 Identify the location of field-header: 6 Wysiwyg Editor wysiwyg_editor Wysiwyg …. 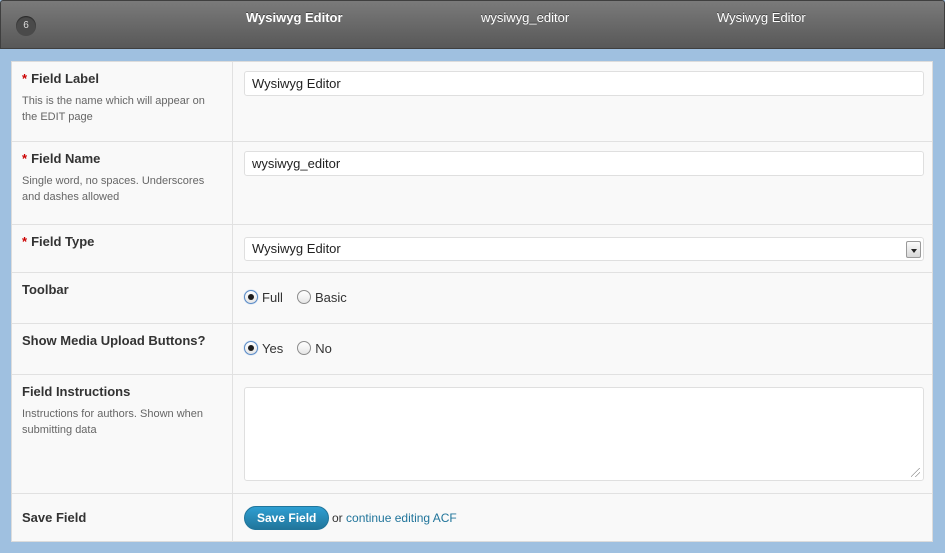
(472, 24).